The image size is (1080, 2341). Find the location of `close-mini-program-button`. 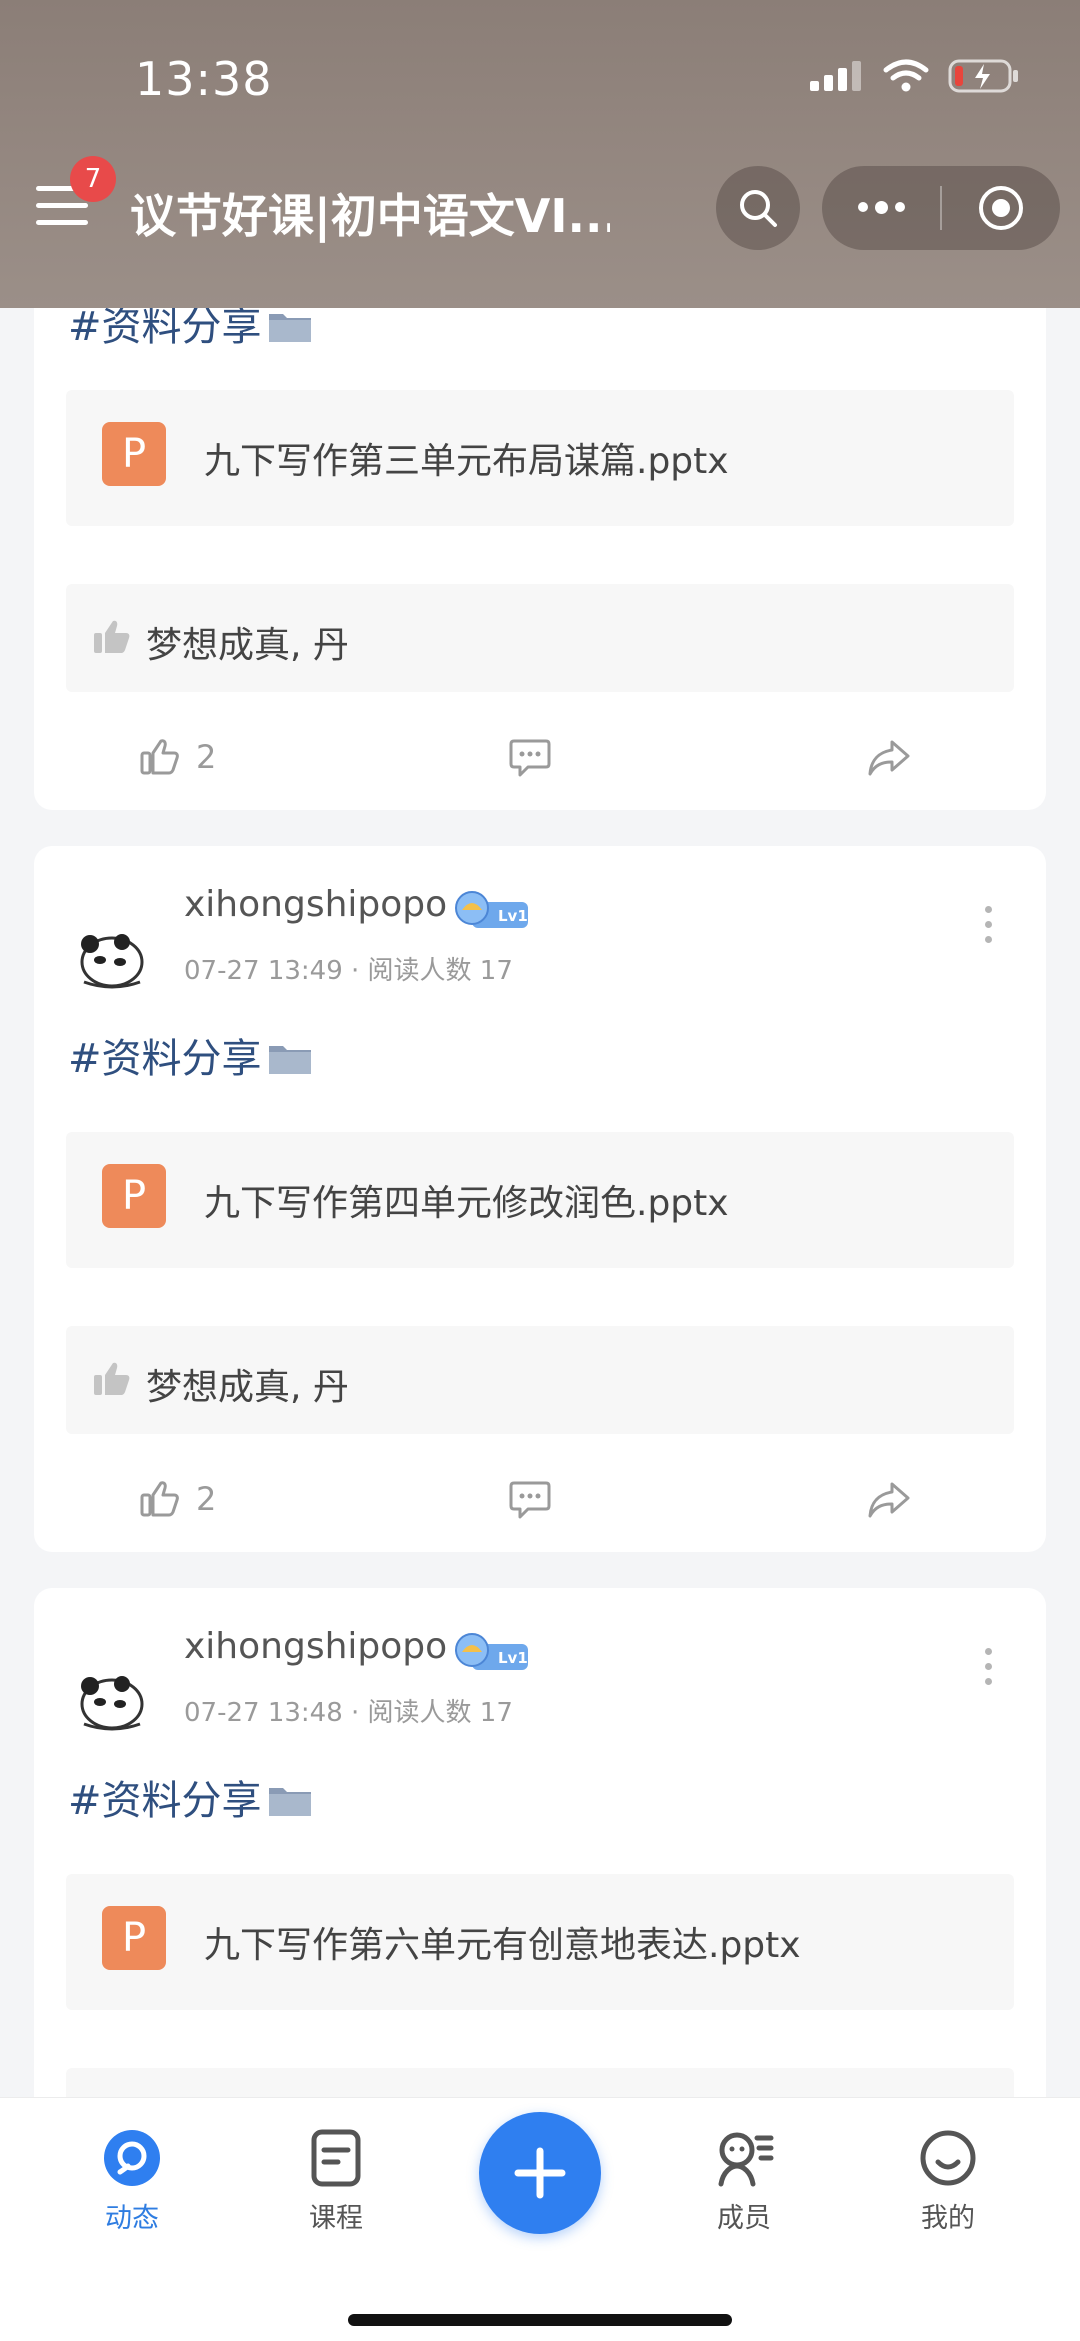

close-mini-program-button is located at coordinates (1001, 208).